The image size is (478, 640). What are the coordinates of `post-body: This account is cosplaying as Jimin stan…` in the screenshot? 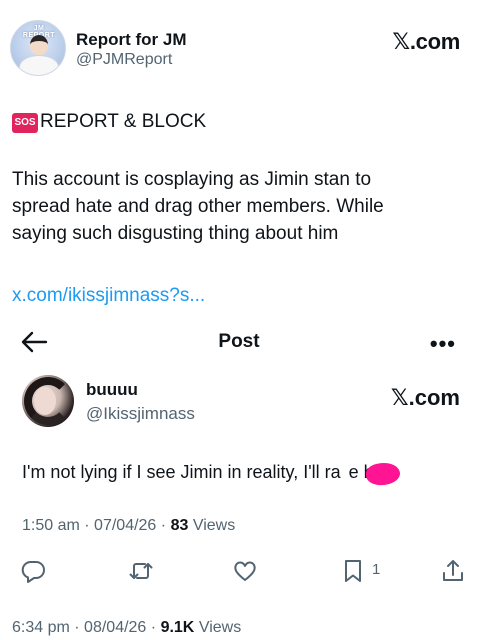 It's located at (237, 206).